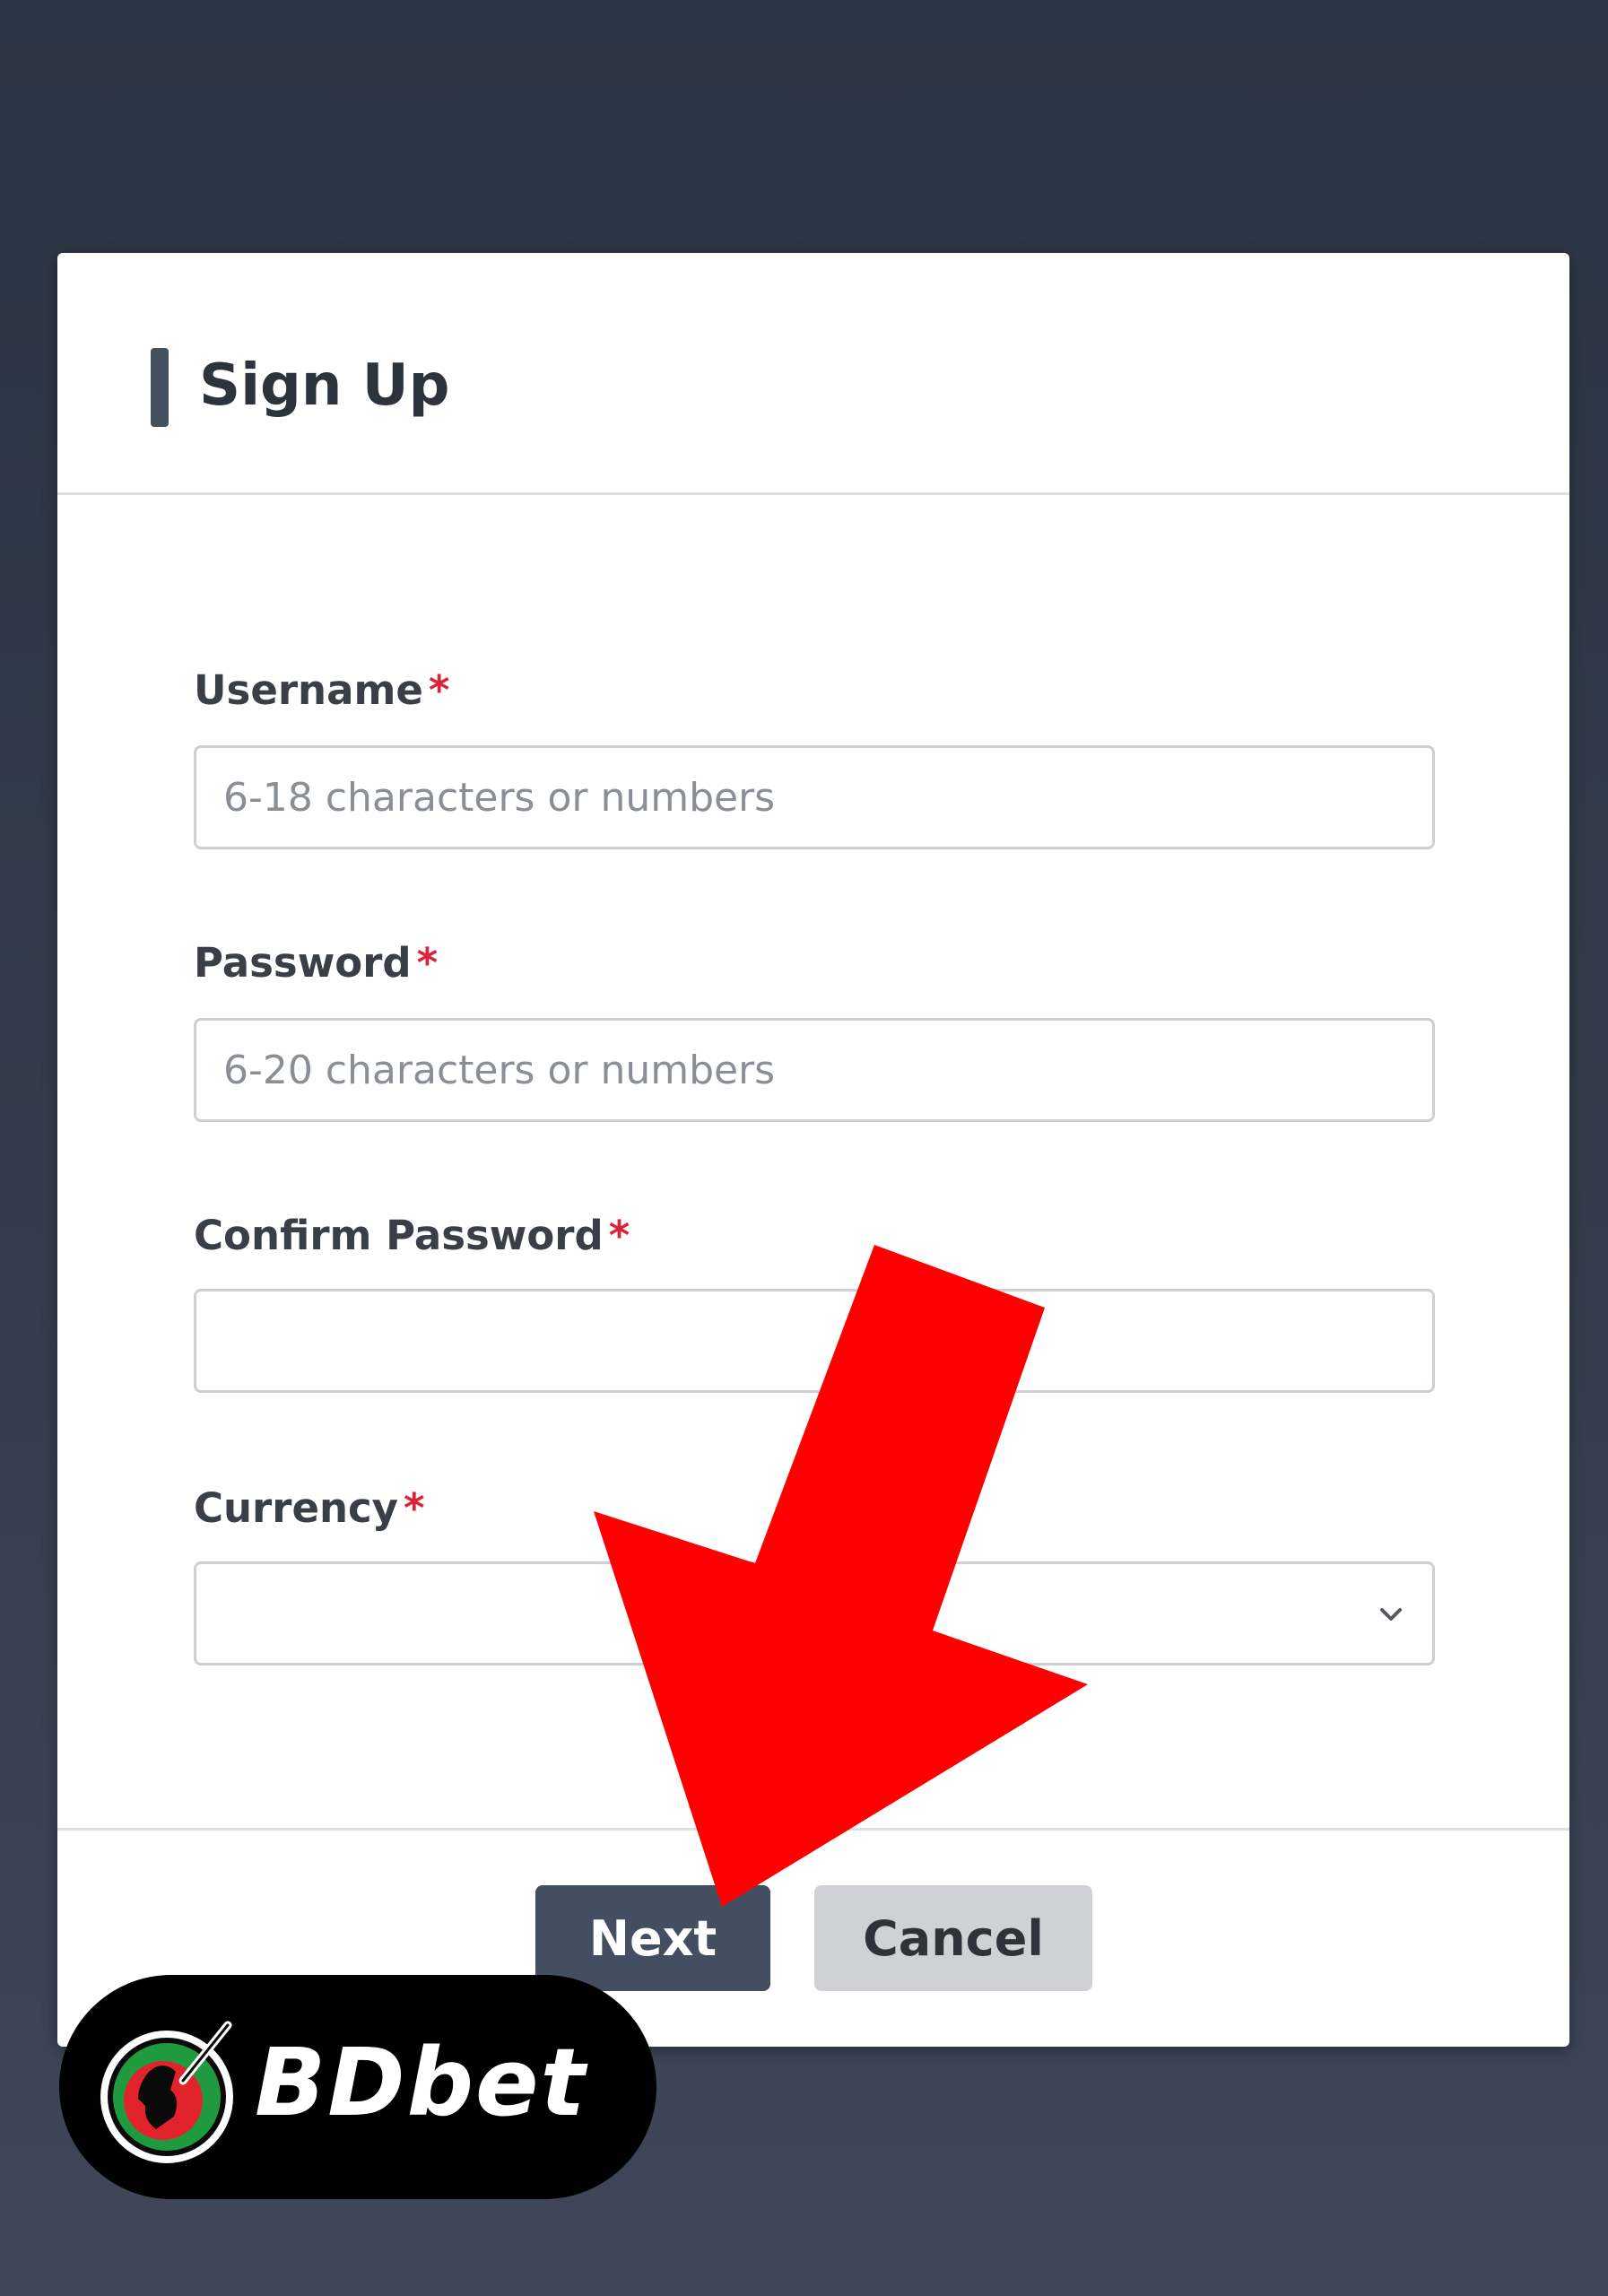 The height and width of the screenshot is (2296, 1608). Describe the element at coordinates (421, 2082) in the screenshot. I see `brand-logo-text: BDbet` at that location.